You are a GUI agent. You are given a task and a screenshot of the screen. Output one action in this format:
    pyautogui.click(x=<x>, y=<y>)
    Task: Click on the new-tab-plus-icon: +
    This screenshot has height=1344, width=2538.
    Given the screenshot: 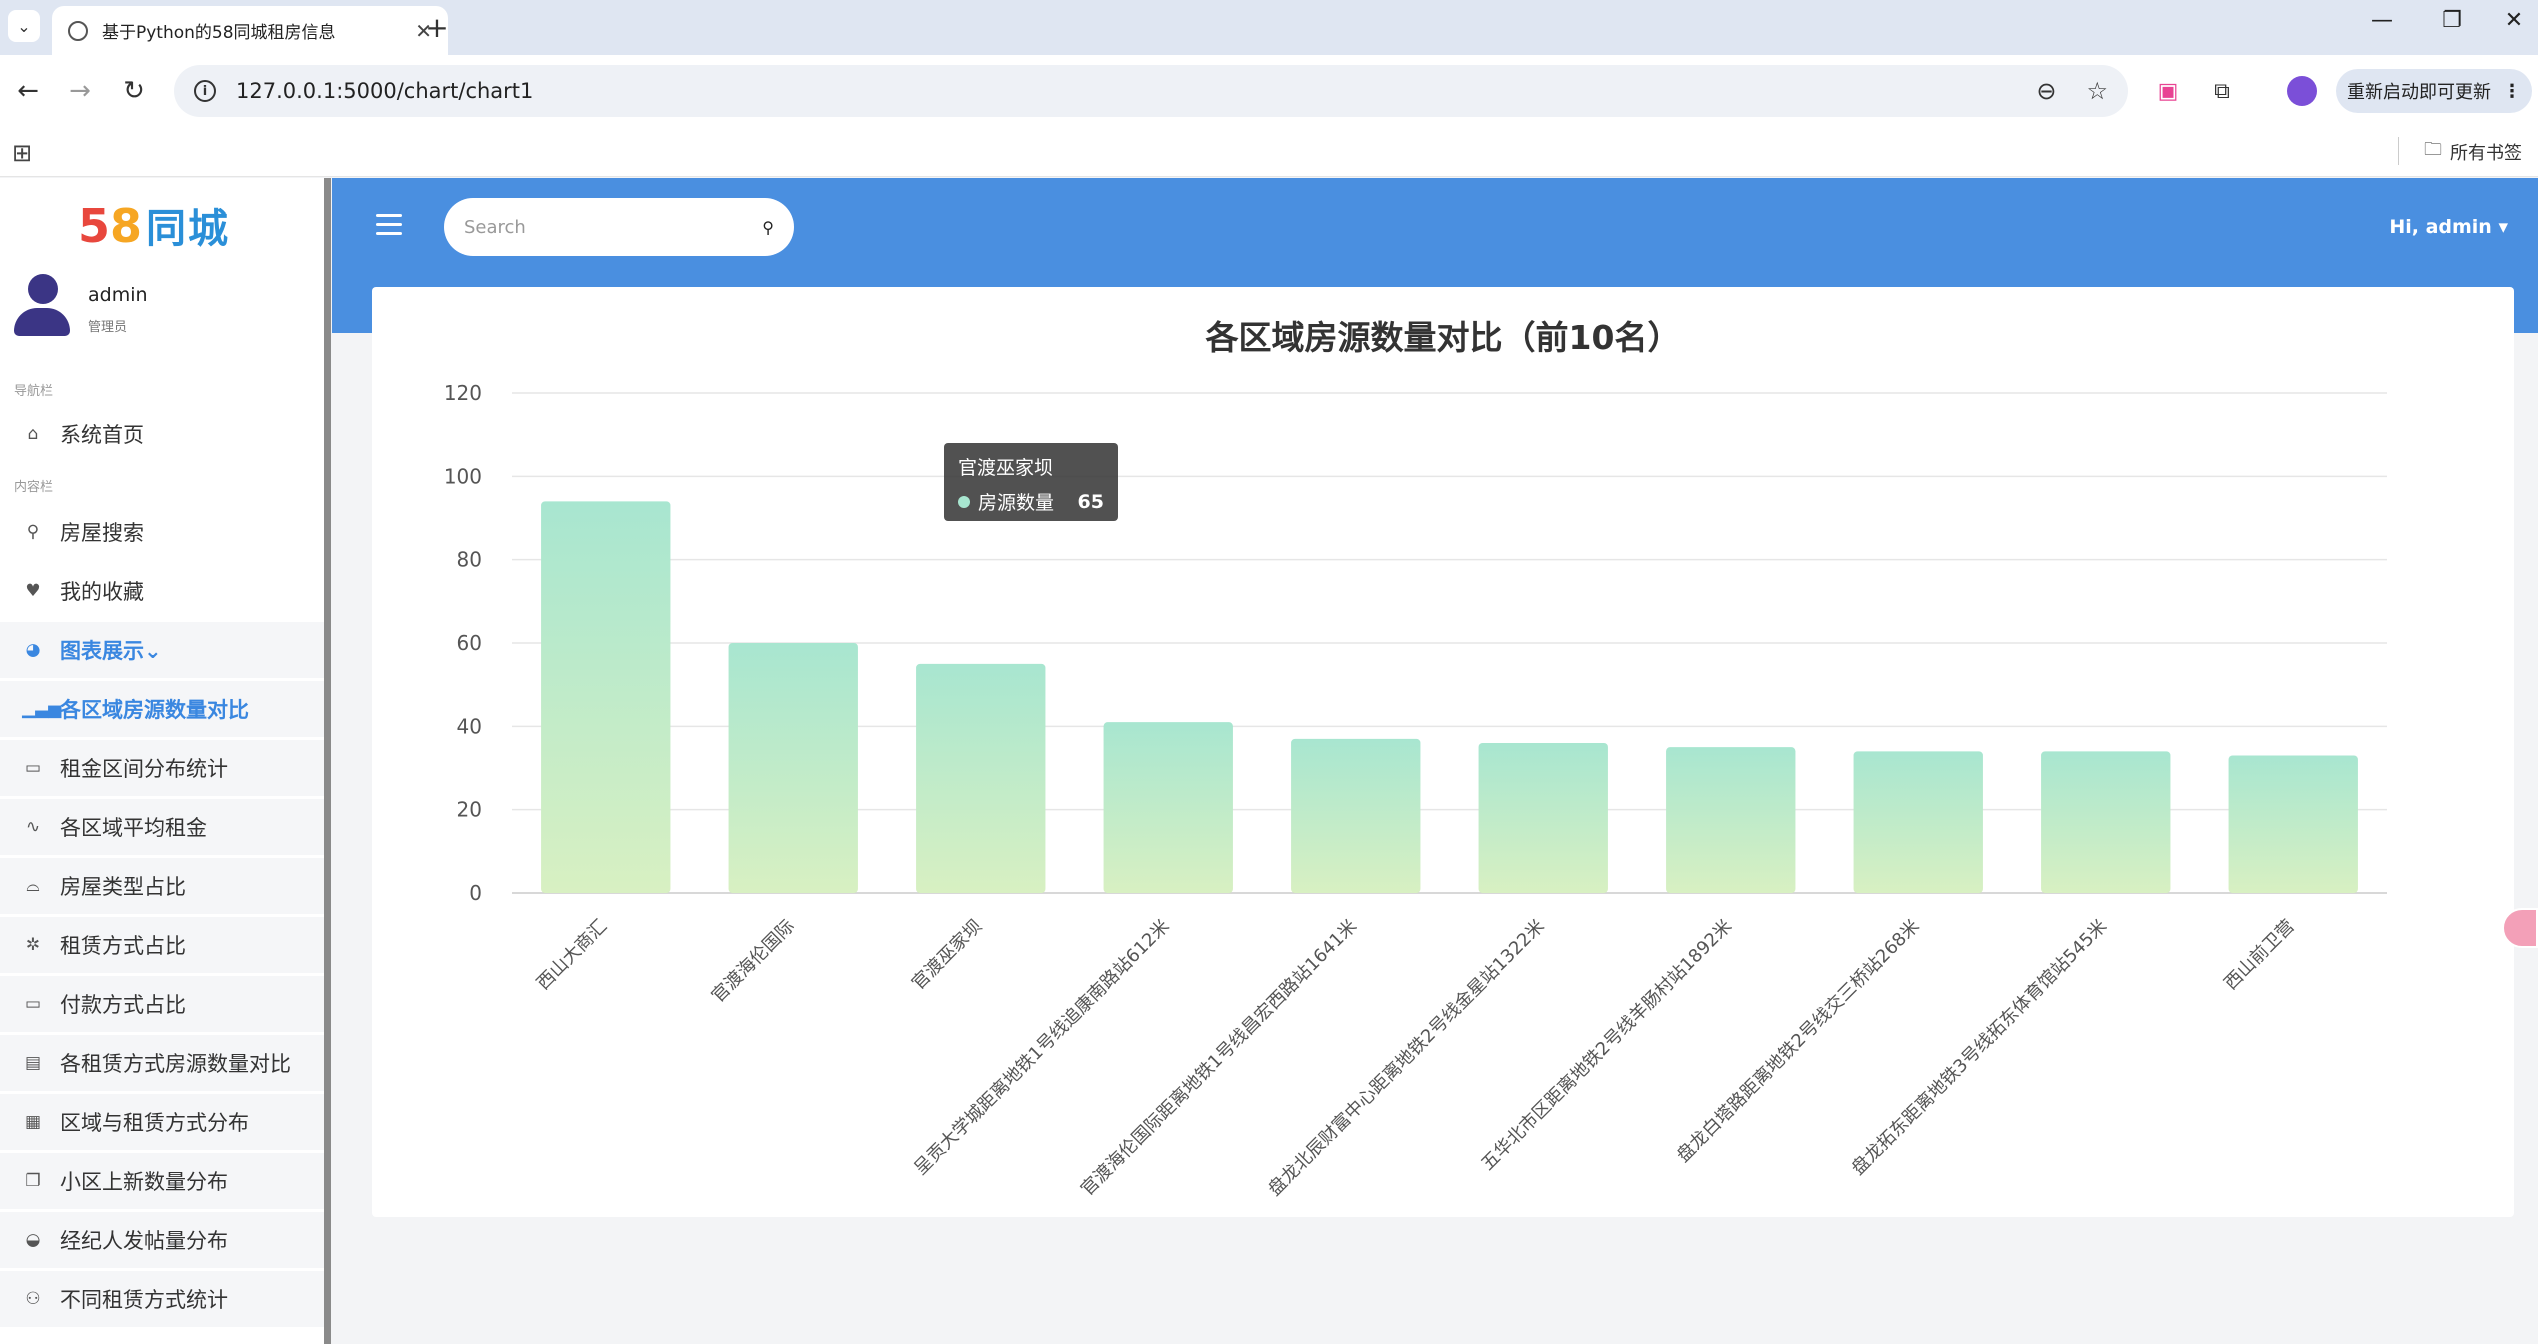 What is the action you would take?
    pyautogui.click(x=437, y=27)
    